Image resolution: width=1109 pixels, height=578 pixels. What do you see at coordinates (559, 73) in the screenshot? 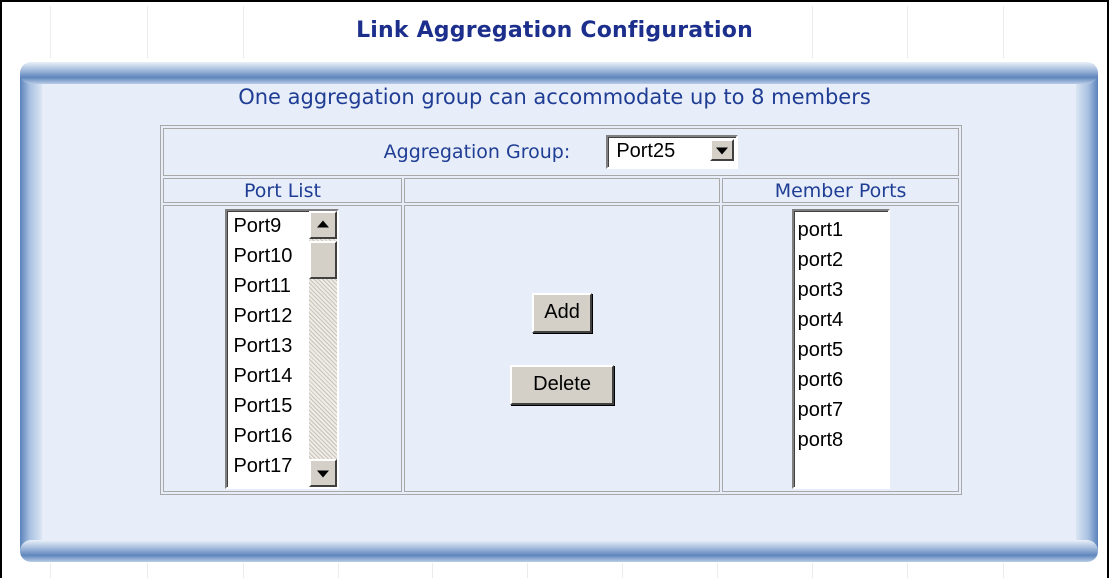
I see `panel-top-bar` at bounding box center [559, 73].